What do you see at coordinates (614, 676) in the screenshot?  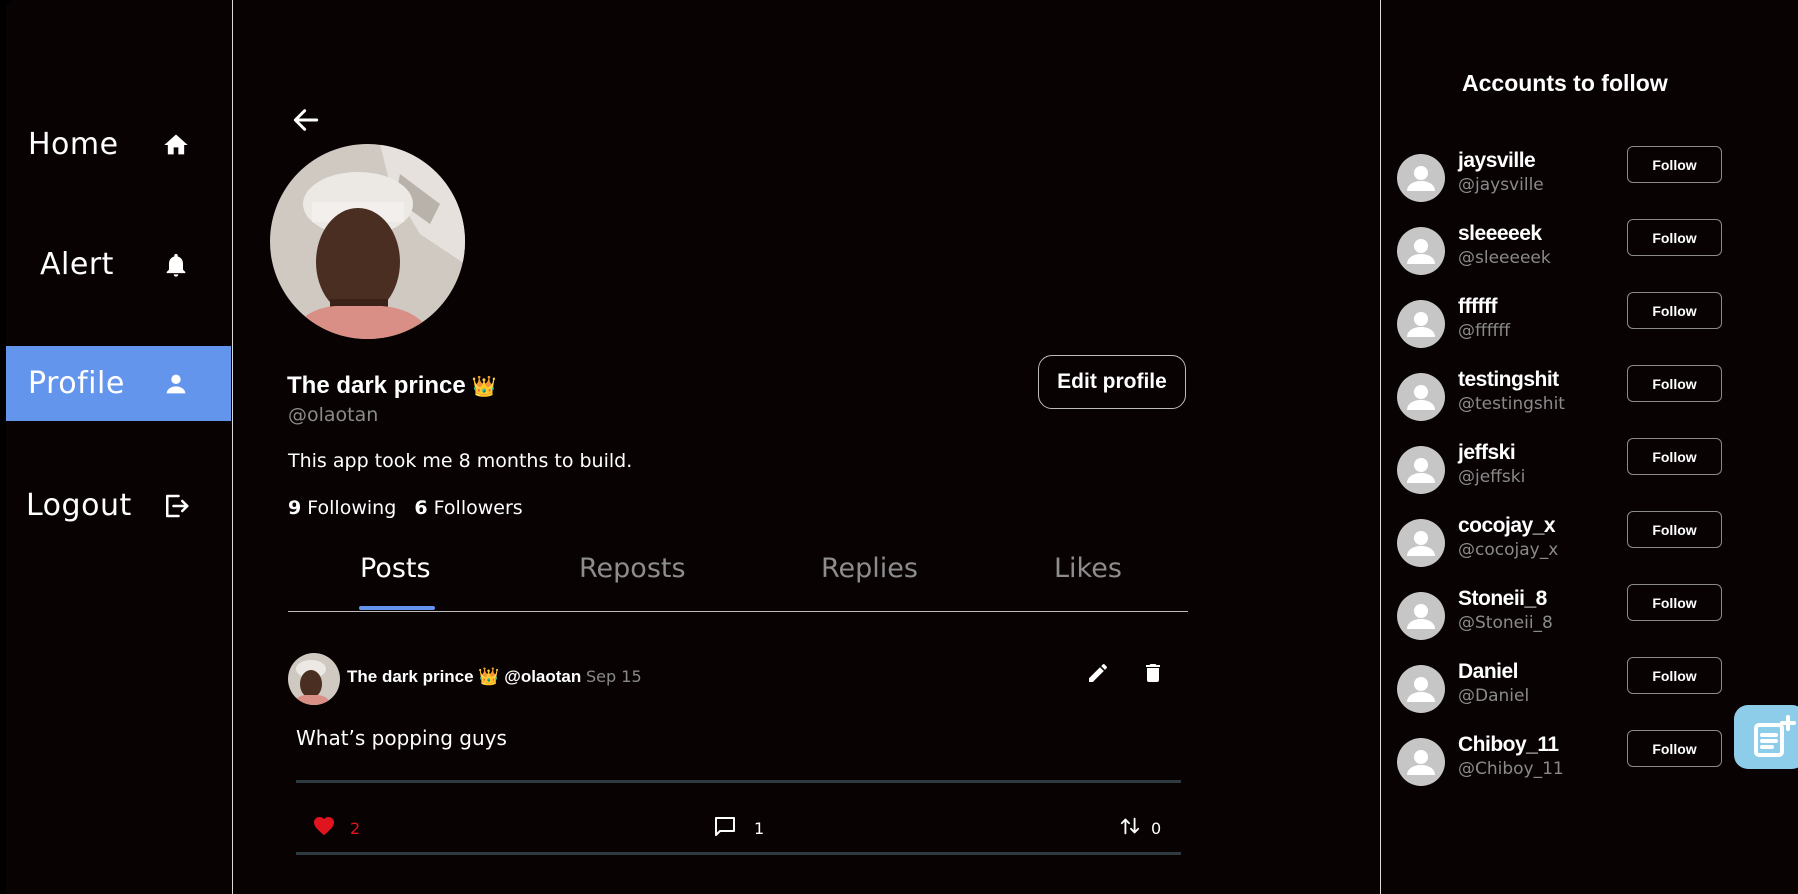 I see `post-date: Sep 15` at bounding box center [614, 676].